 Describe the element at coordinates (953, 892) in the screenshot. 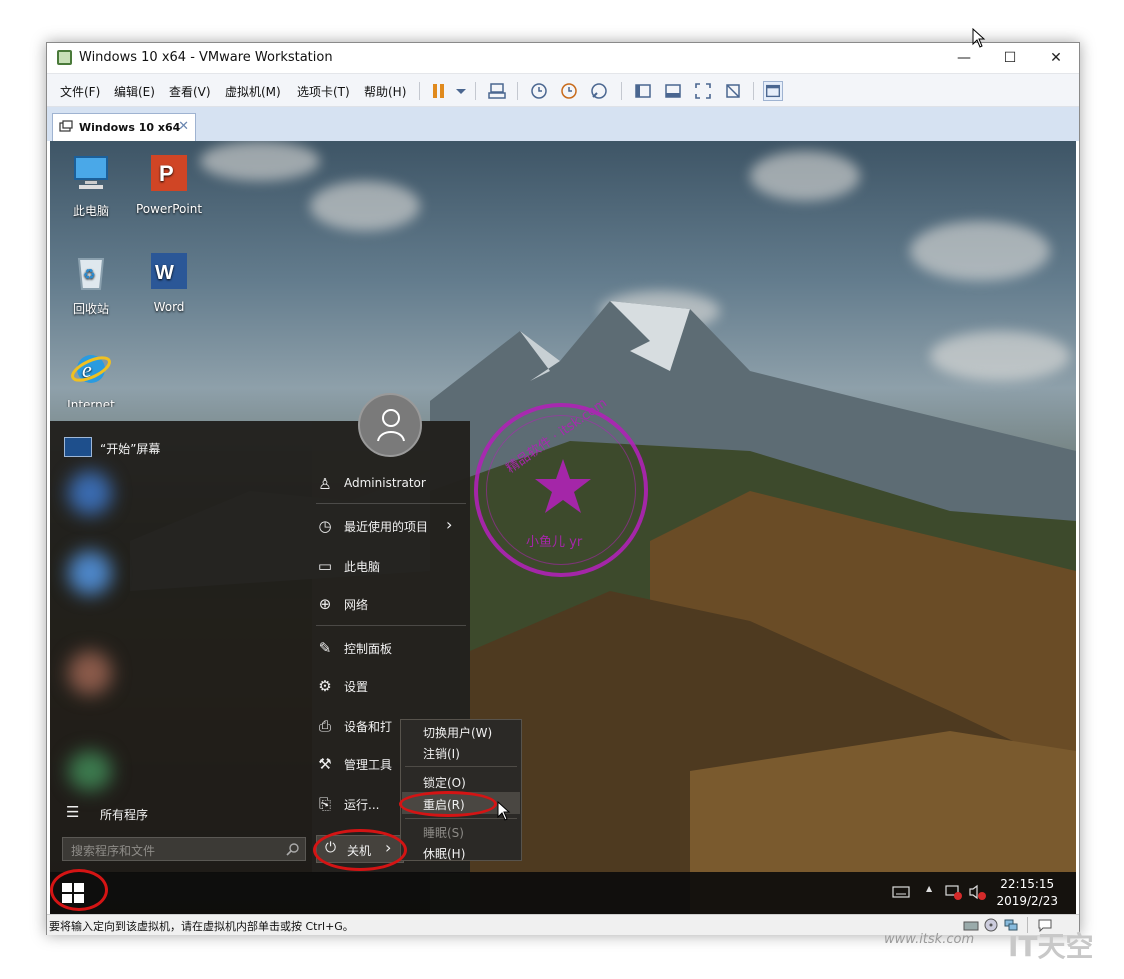

I see `network-disconnected-icon` at that location.